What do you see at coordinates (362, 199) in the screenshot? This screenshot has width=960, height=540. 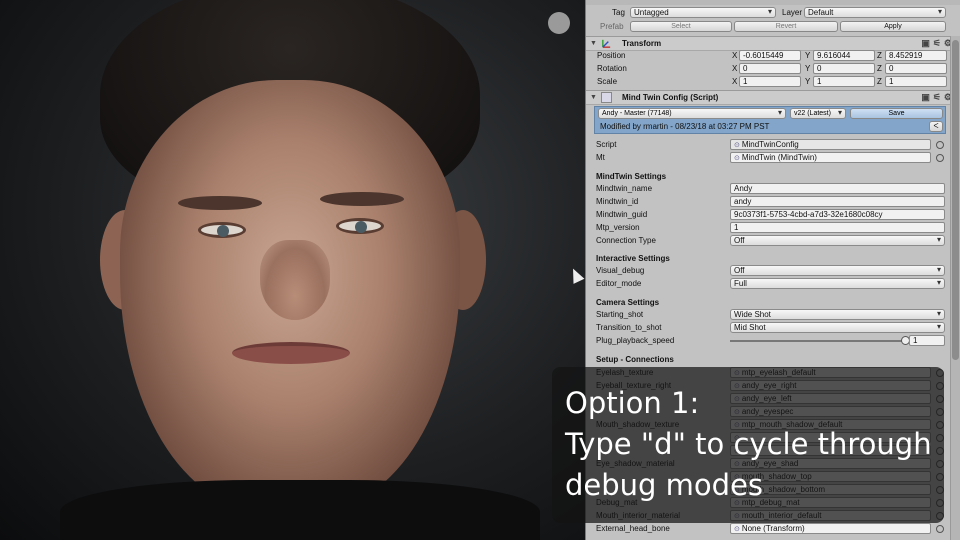 I see `character-right-brow` at bounding box center [362, 199].